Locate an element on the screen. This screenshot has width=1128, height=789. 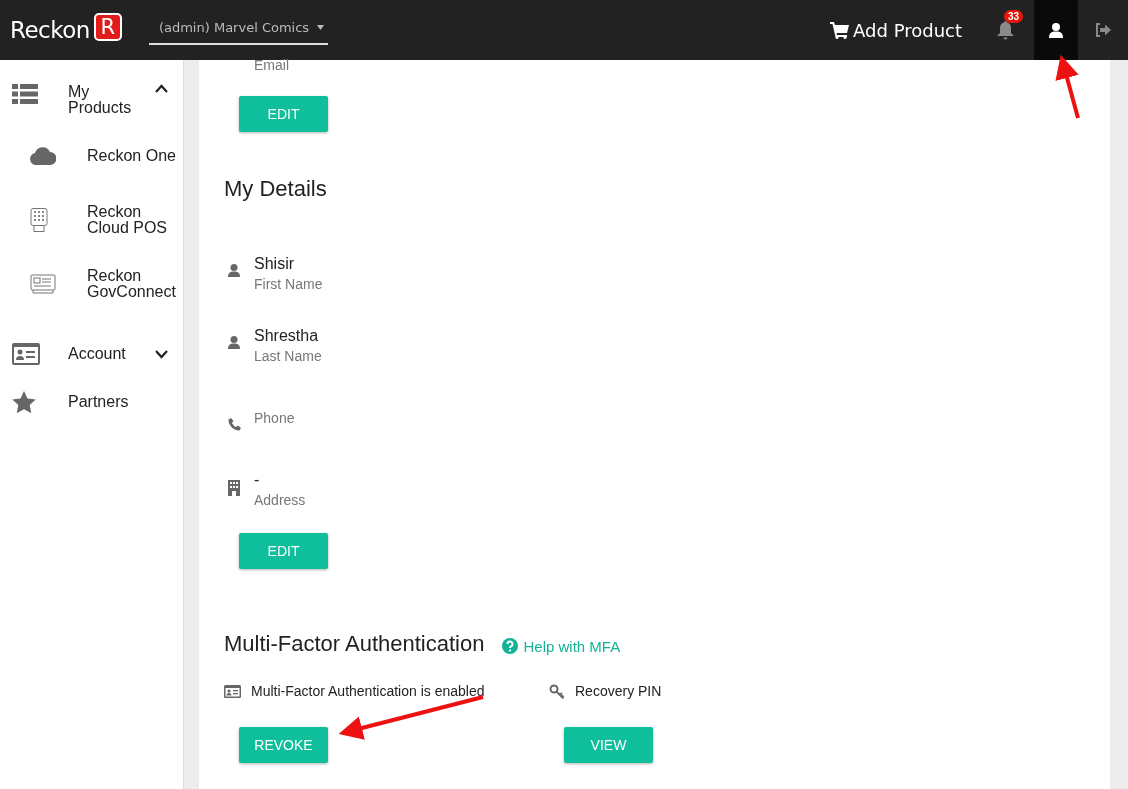
sign-out-icon is located at coordinates (1103, 30).